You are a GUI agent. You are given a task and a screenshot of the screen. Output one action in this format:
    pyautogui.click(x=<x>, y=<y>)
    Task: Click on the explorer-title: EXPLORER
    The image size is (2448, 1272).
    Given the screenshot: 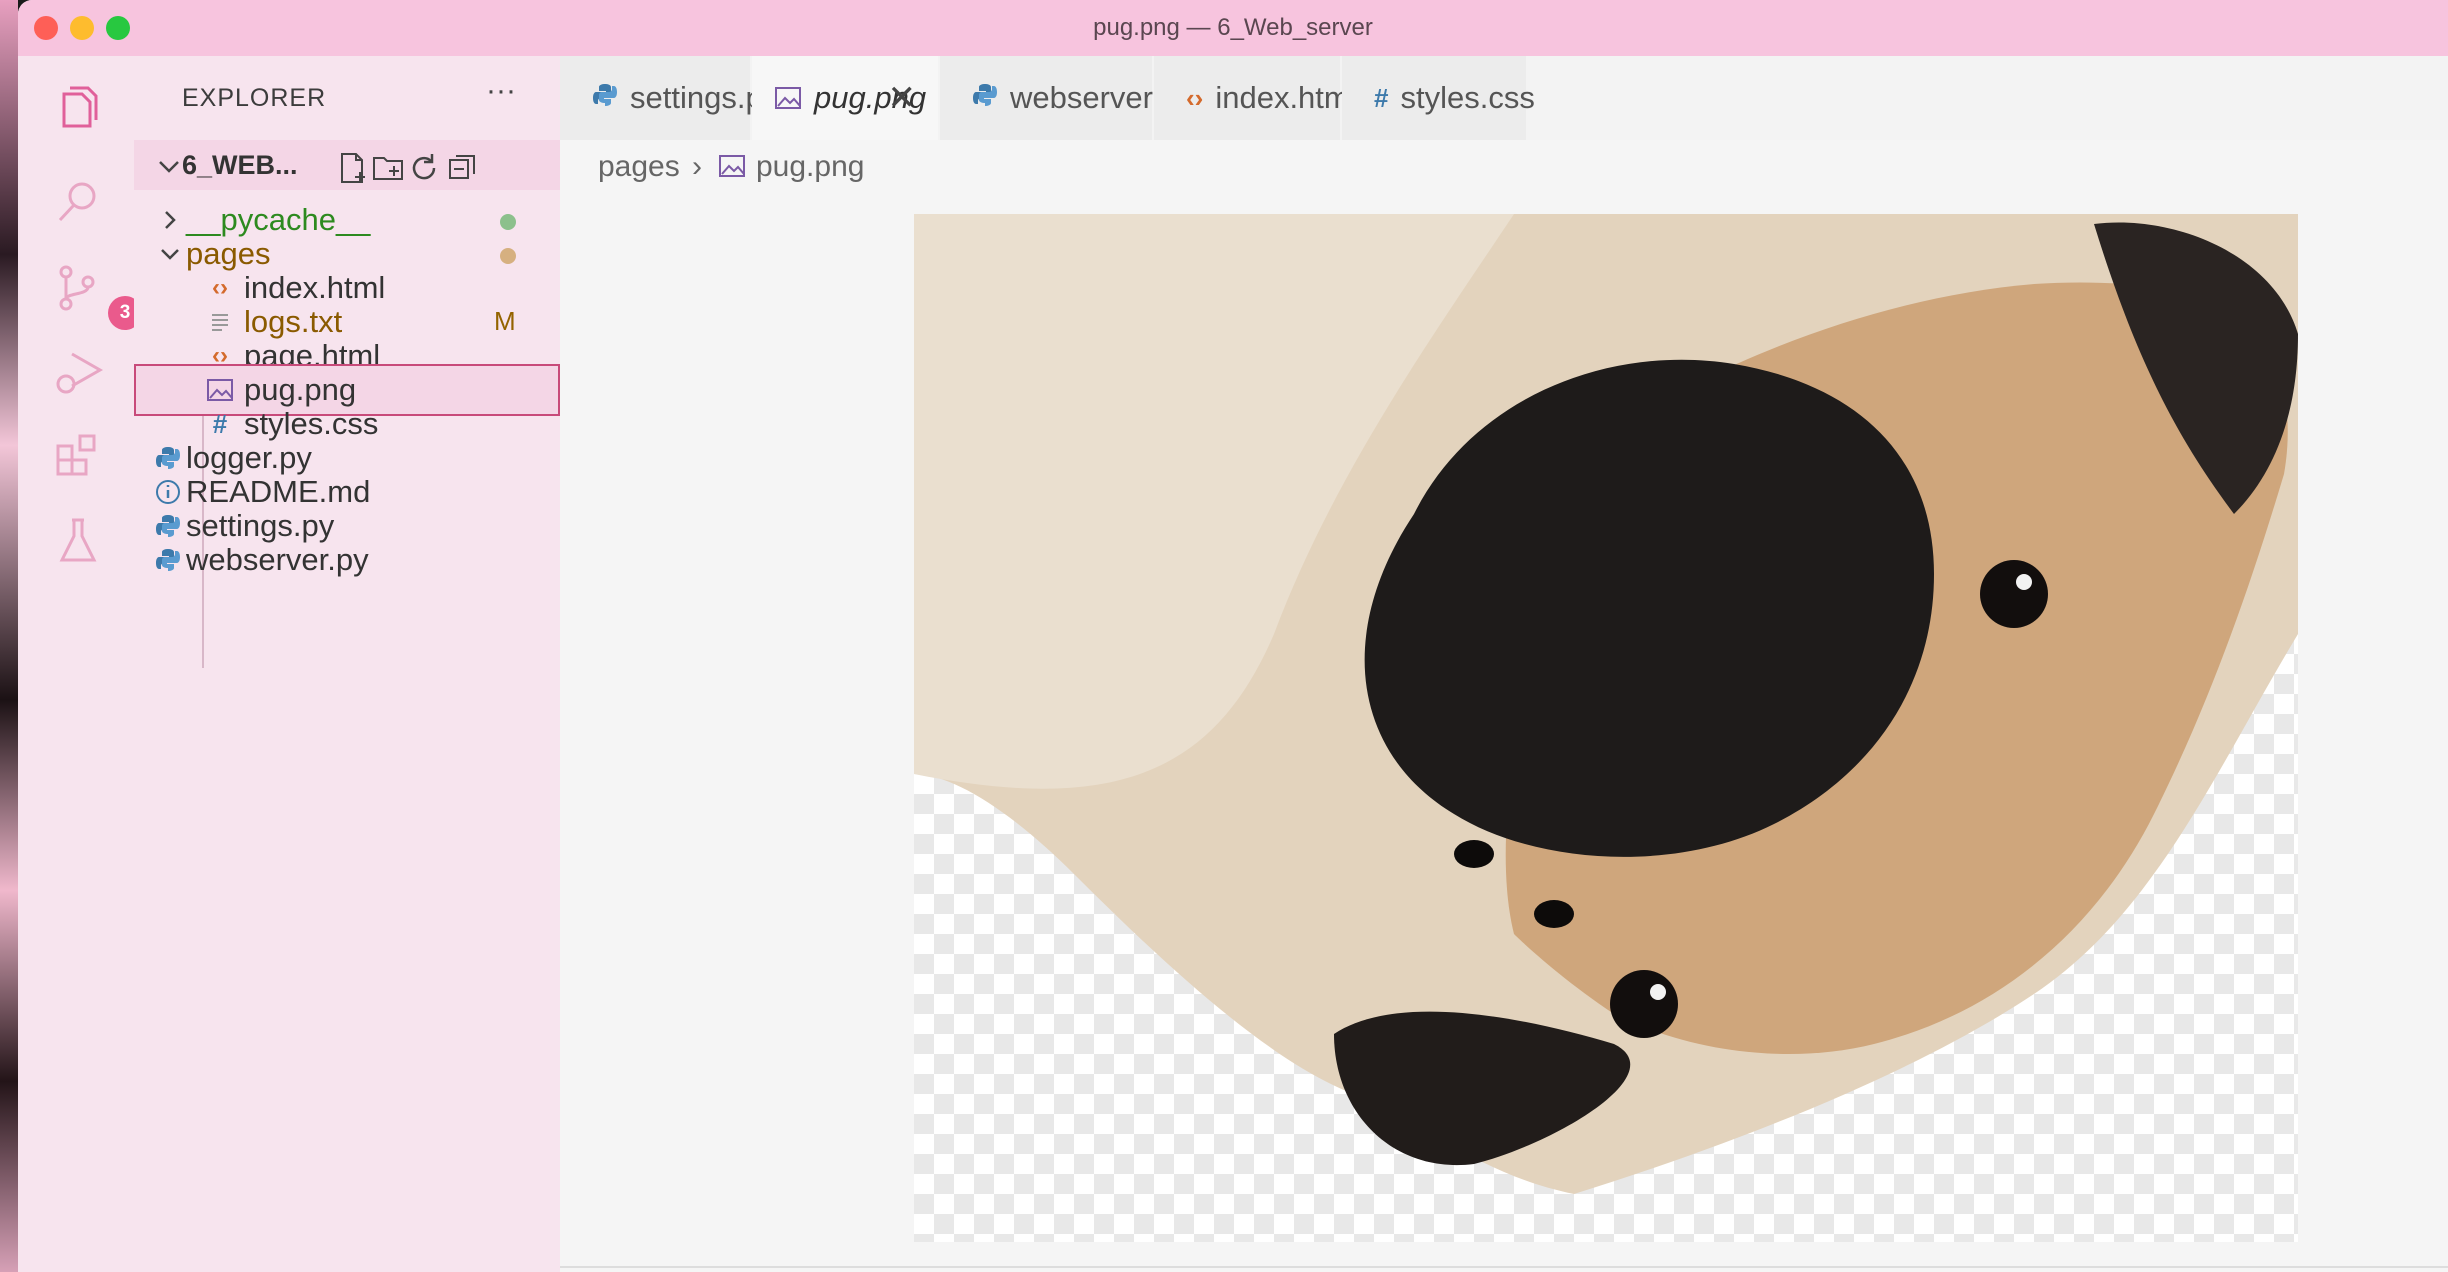 What is the action you would take?
    pyautogui.click(x=254, y=98)
    